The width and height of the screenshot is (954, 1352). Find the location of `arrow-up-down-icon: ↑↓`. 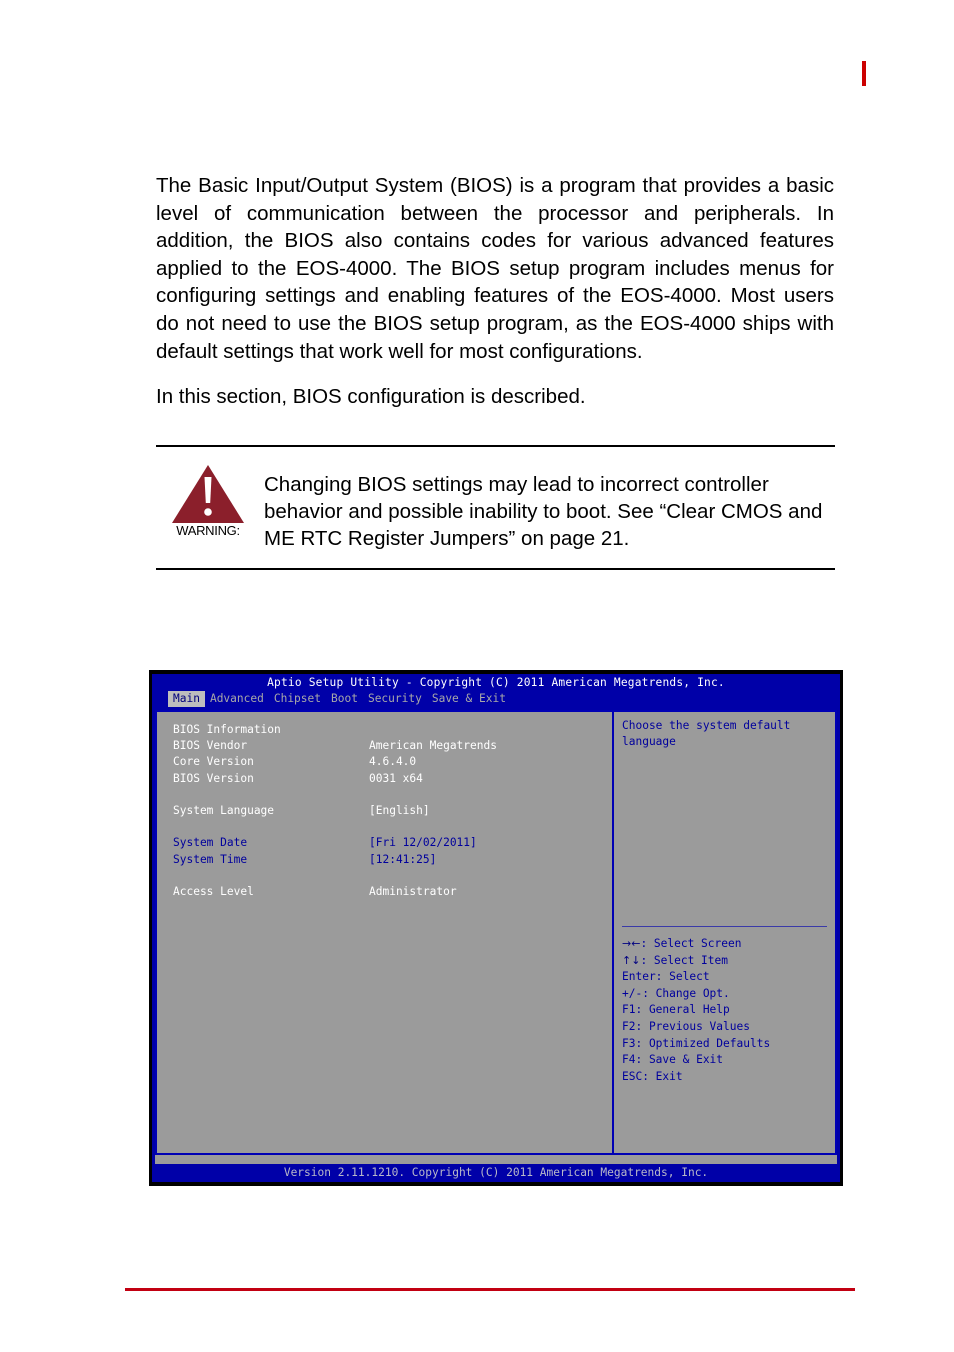

arrow-up-down-icon: ↑↓ is located at coordinates (631, 960).